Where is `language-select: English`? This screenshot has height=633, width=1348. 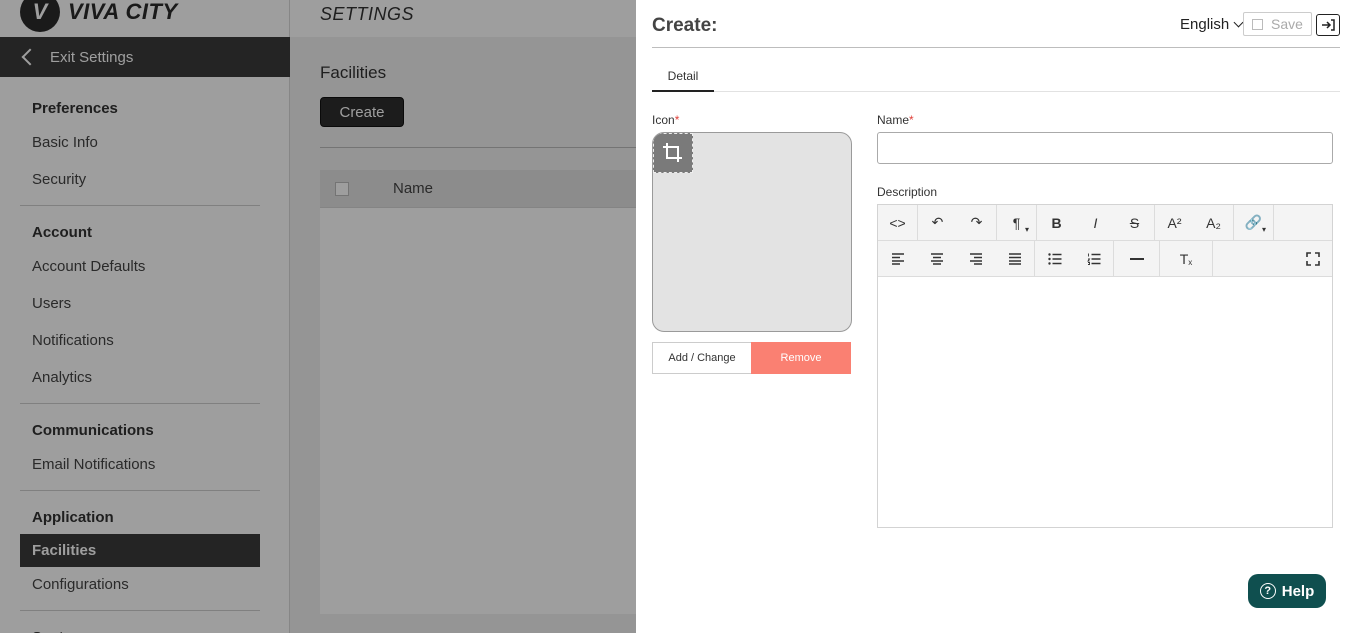
language-select: English is located at coordinates (1212, 24).